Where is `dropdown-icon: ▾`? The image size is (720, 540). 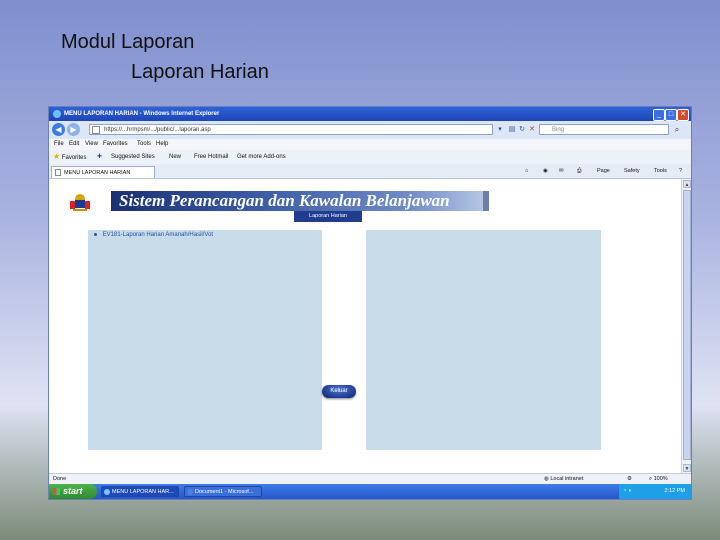 dropdown-icon: ▾ is located at coordinates (500, 129).